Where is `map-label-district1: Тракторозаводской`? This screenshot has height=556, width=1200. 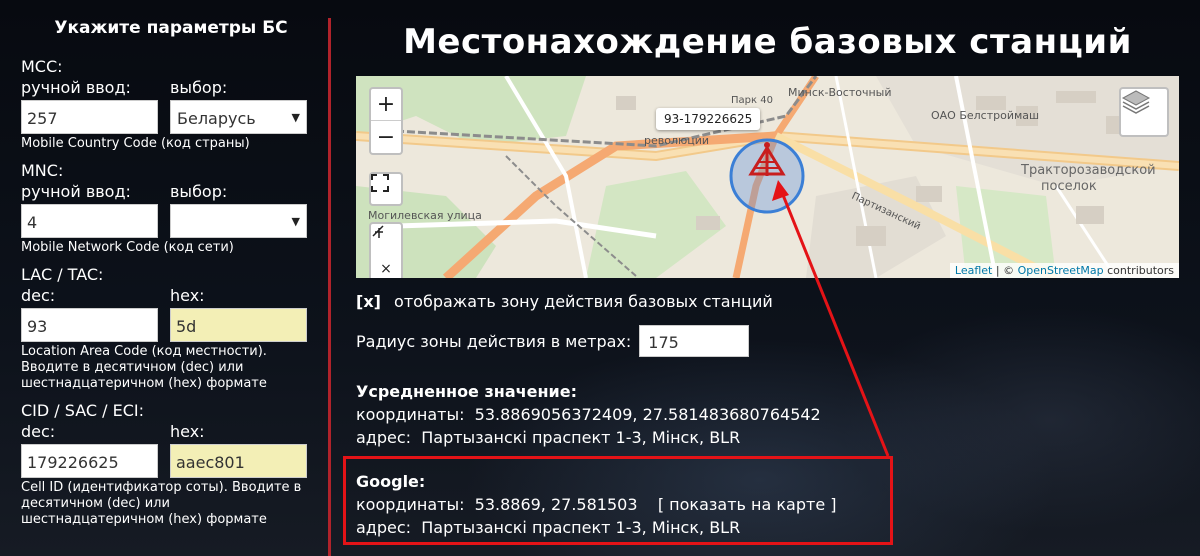
map-label-district1: Тракторозаводской is located at coordinates (1088, 170).